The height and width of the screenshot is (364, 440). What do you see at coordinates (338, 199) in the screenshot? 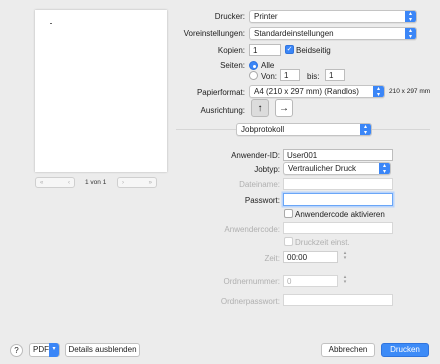
I see `password-input` at bounding box center [338, 199].